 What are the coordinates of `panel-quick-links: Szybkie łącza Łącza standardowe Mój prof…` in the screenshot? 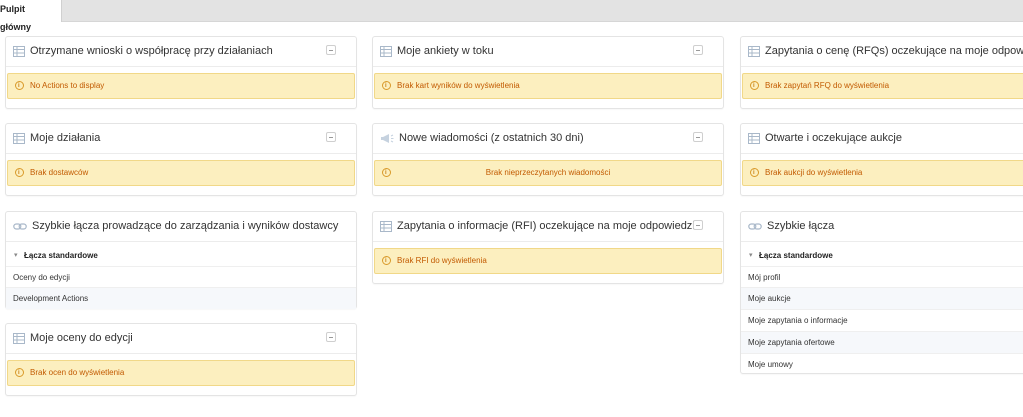 It's located at (881, 292).